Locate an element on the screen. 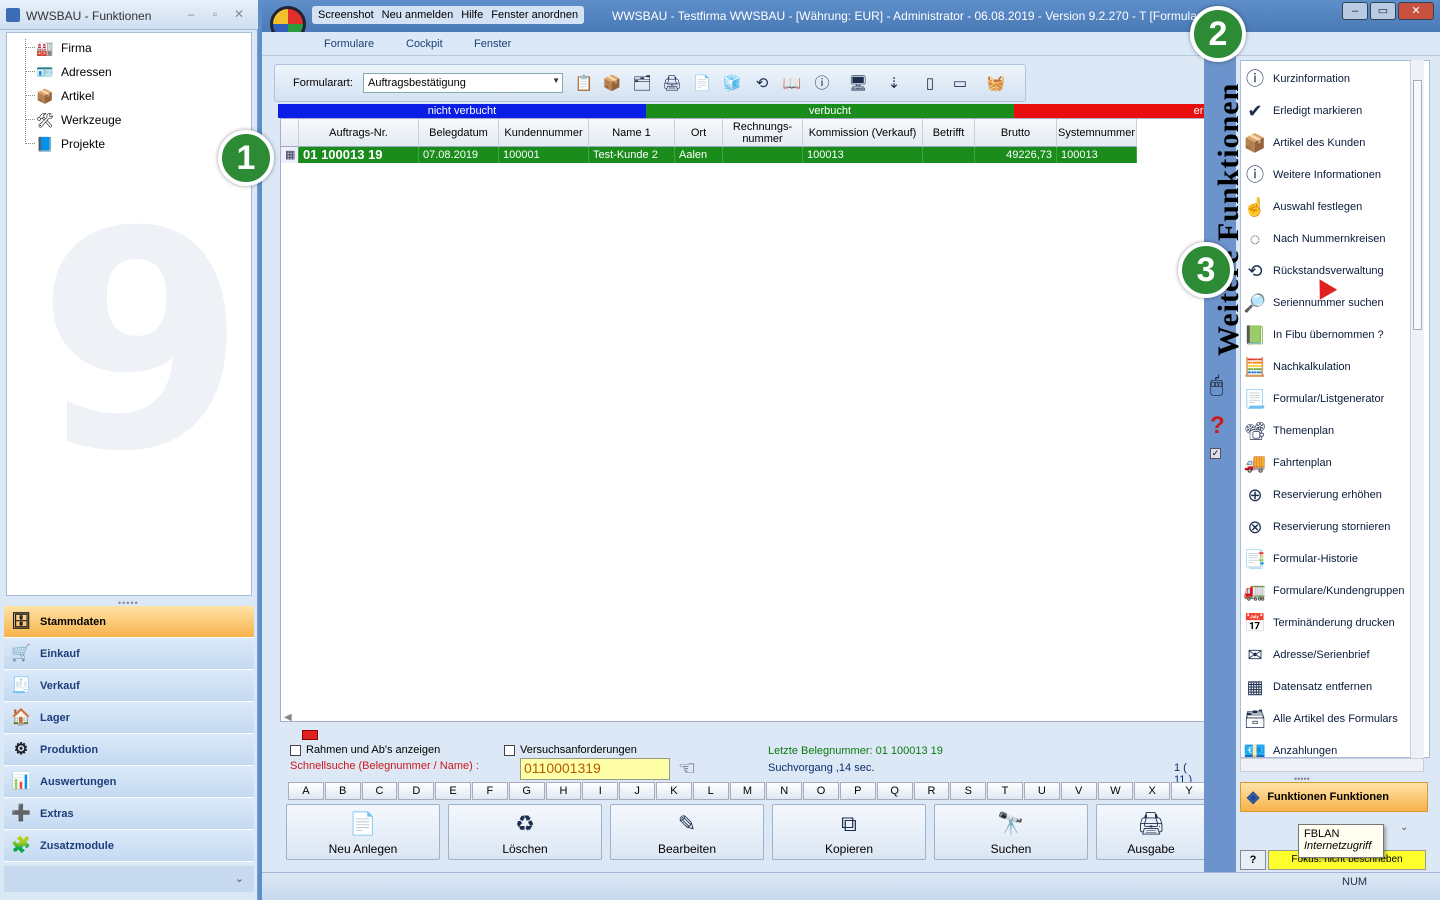 The width and height of the screenshot is (1440, 900). docs-icon: 🗂 is located at coordinates (642, 84).